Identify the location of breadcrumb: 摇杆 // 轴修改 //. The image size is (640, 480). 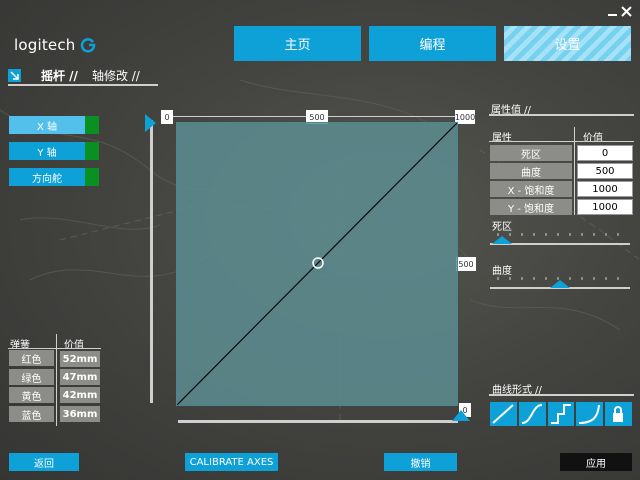
(74, 75).